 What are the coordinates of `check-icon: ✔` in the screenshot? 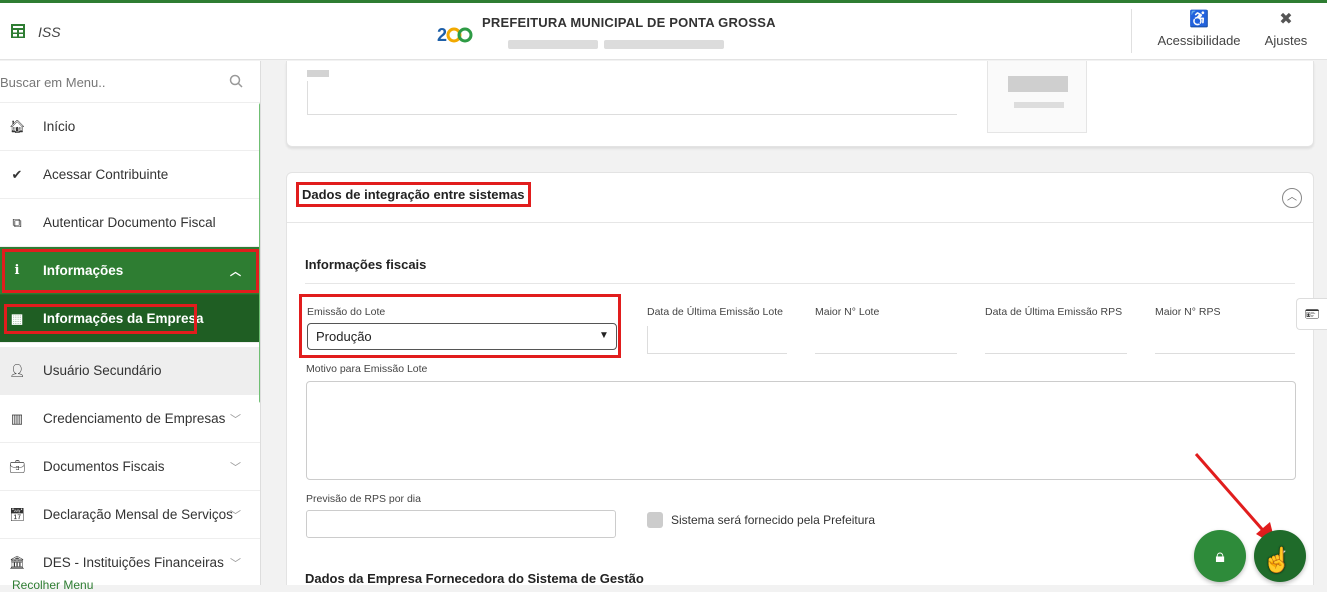 It's located at (17, 174).